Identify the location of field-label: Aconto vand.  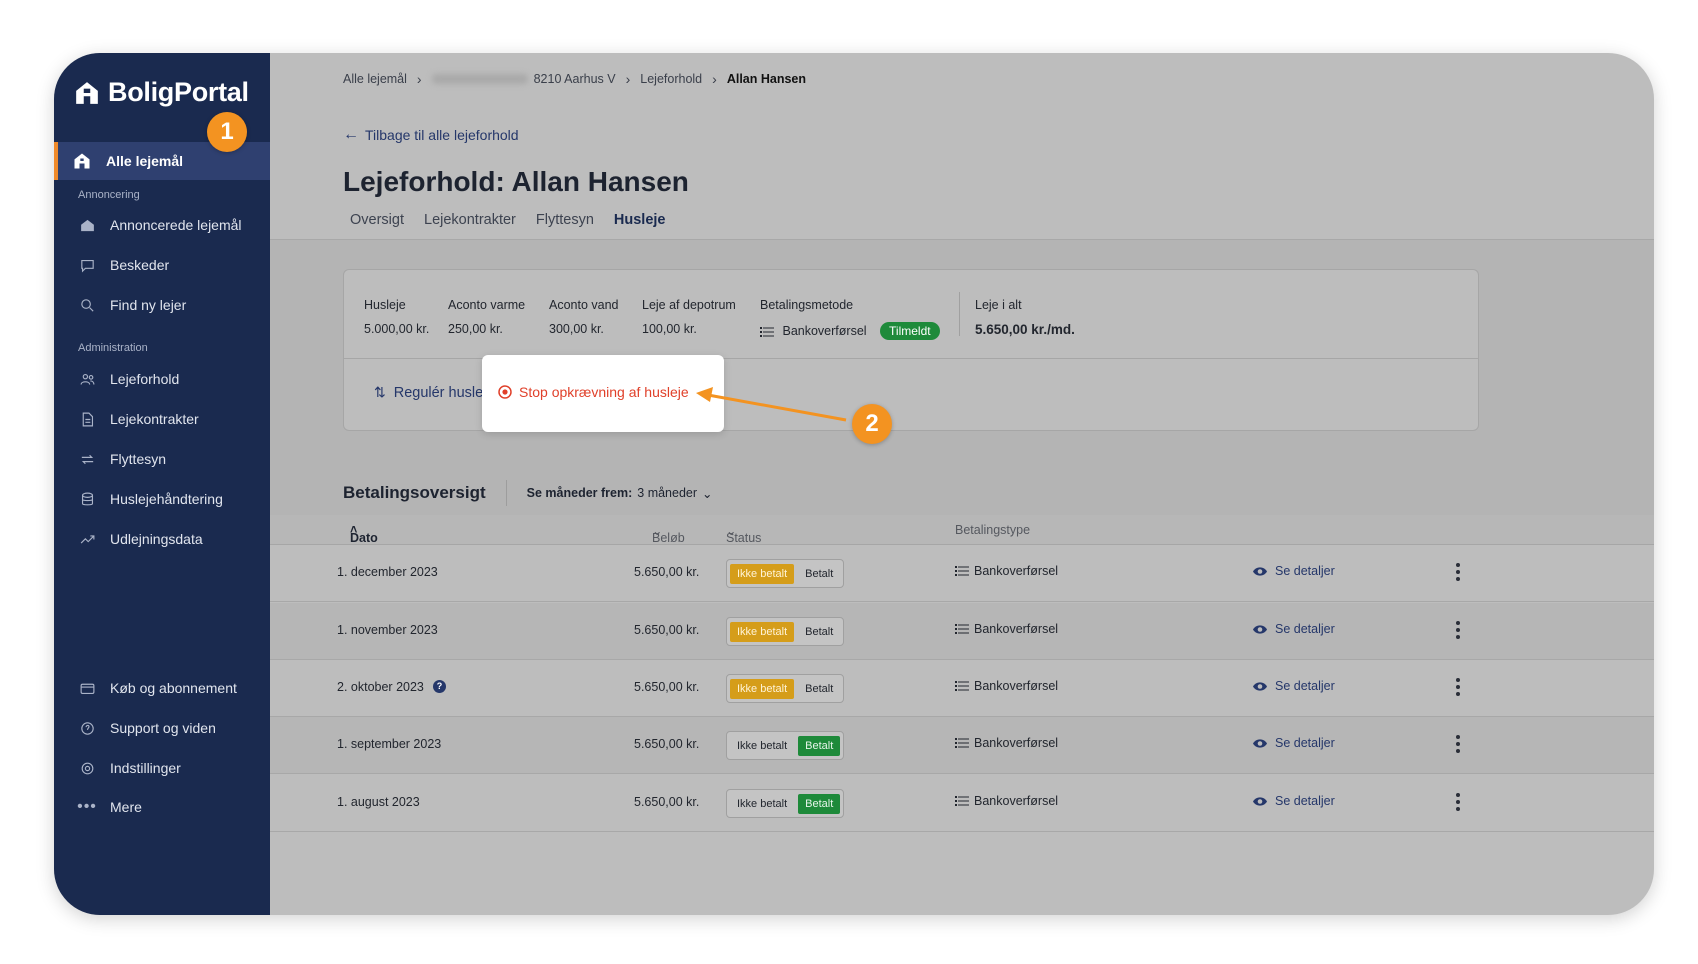
(584, 305).